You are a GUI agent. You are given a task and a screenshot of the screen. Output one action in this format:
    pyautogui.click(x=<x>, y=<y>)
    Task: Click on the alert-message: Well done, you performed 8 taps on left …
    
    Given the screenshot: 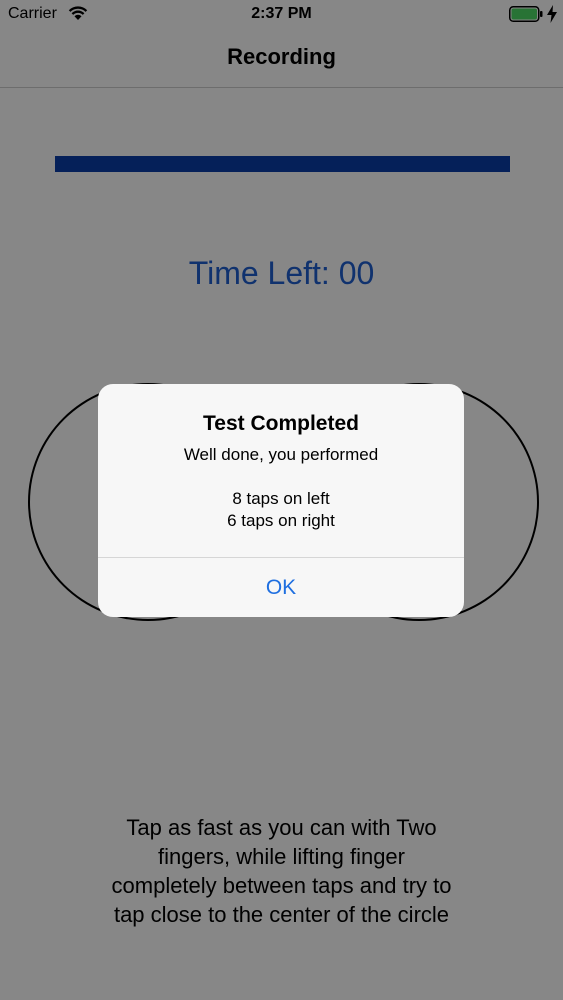 What is the action you would take?
    pyautogui.click(x=281, y=488)
    